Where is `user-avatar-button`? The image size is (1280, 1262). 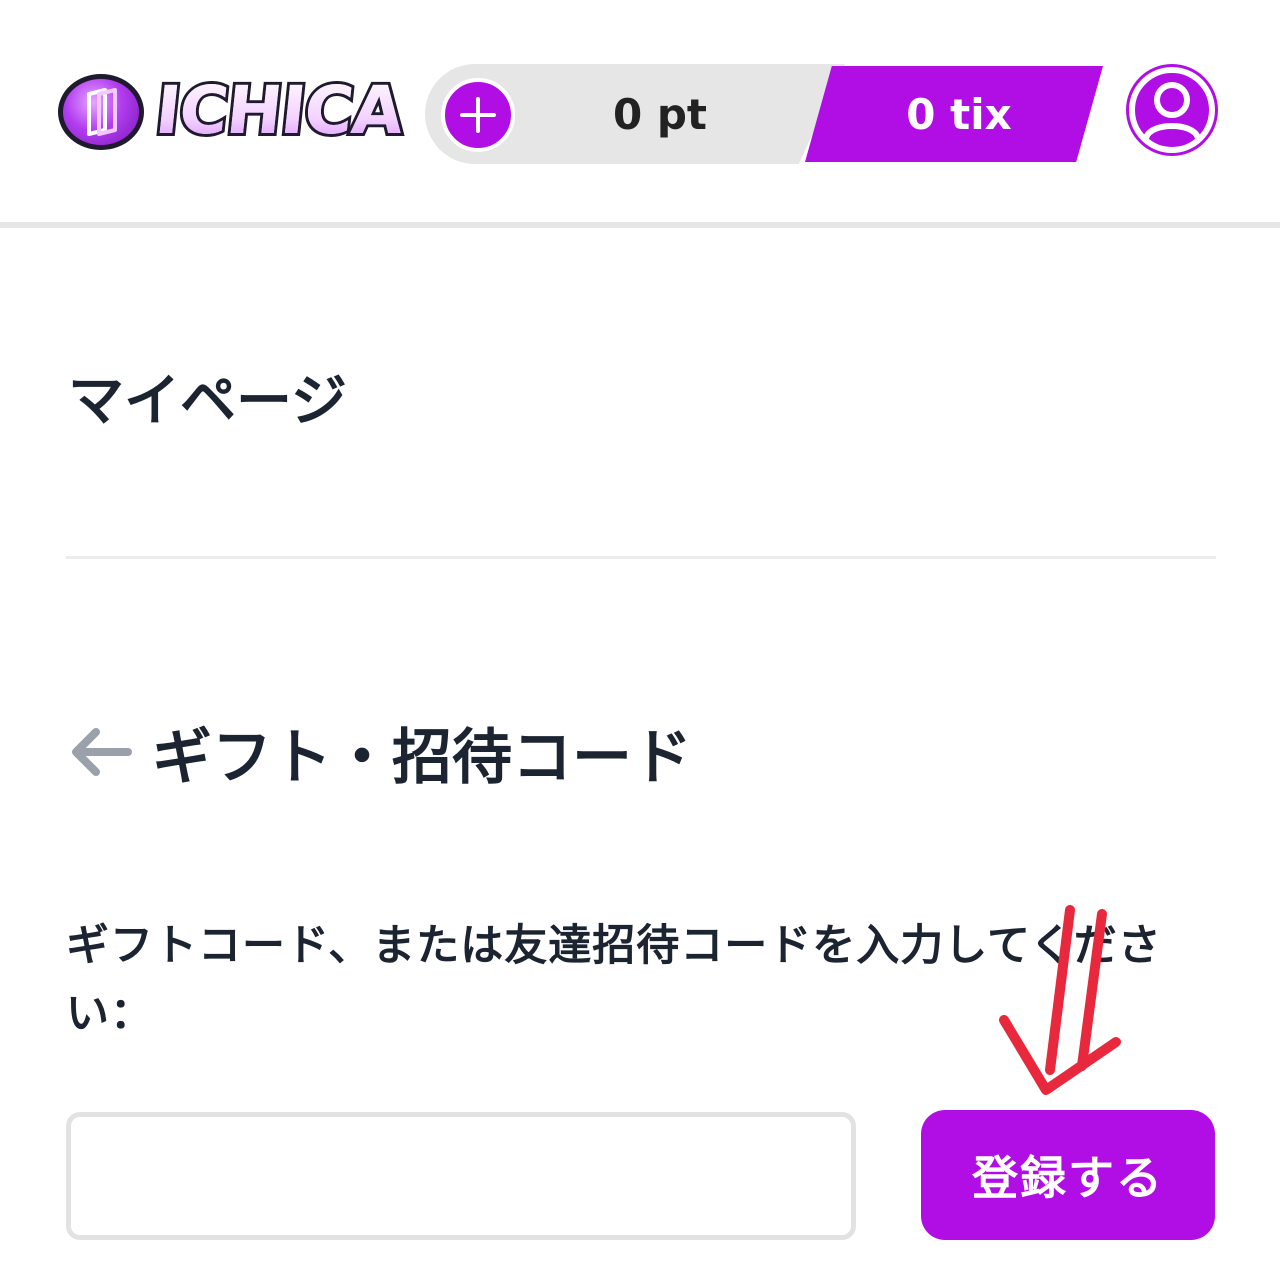
user-avatar-button is located at coordinates (1172, 110).